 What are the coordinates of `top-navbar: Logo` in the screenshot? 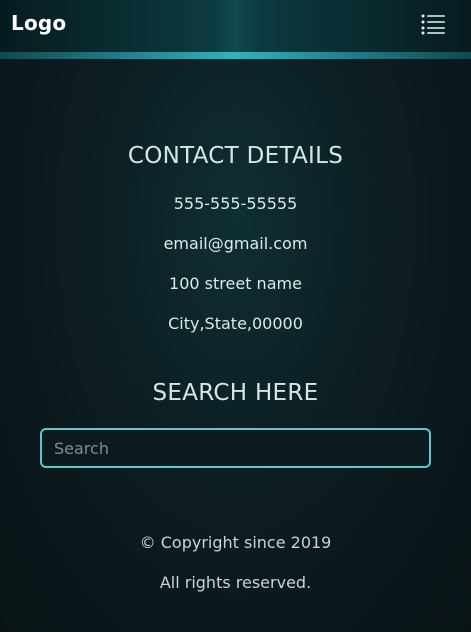 It's located at (235, 26).